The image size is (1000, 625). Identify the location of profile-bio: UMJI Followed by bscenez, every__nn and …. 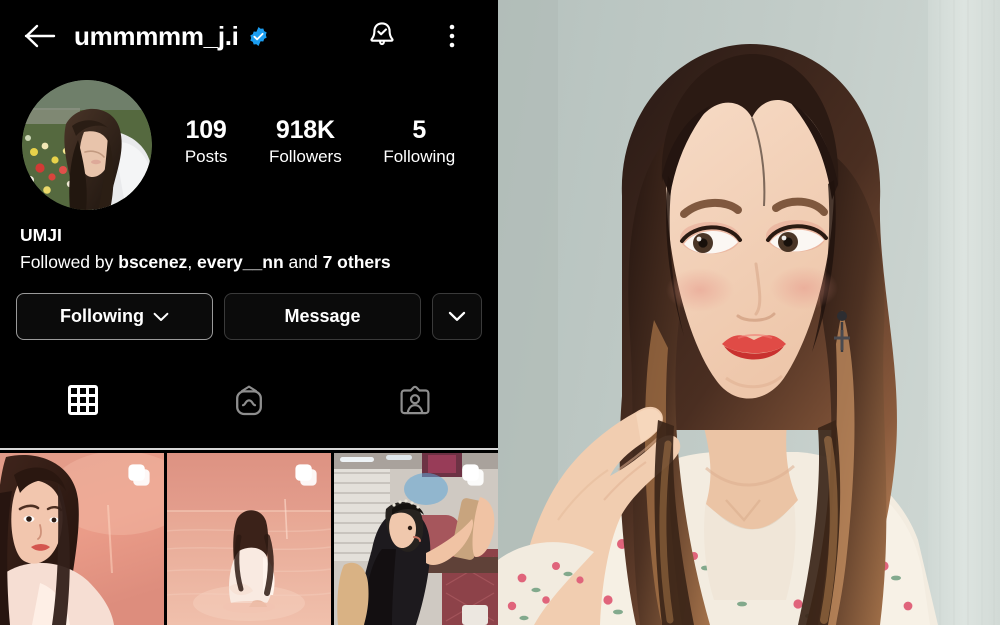
(249, 243).